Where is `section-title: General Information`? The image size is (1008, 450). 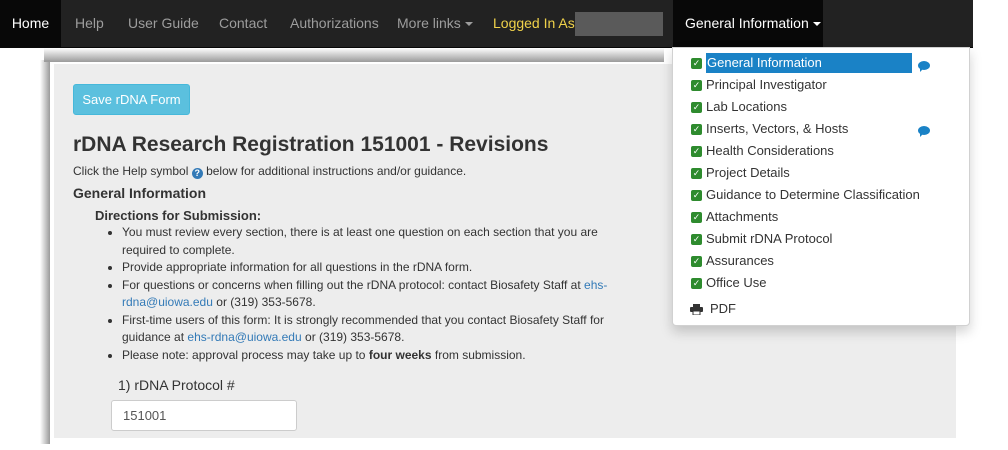 section-title: General Information is located at coordinates (140, 193).